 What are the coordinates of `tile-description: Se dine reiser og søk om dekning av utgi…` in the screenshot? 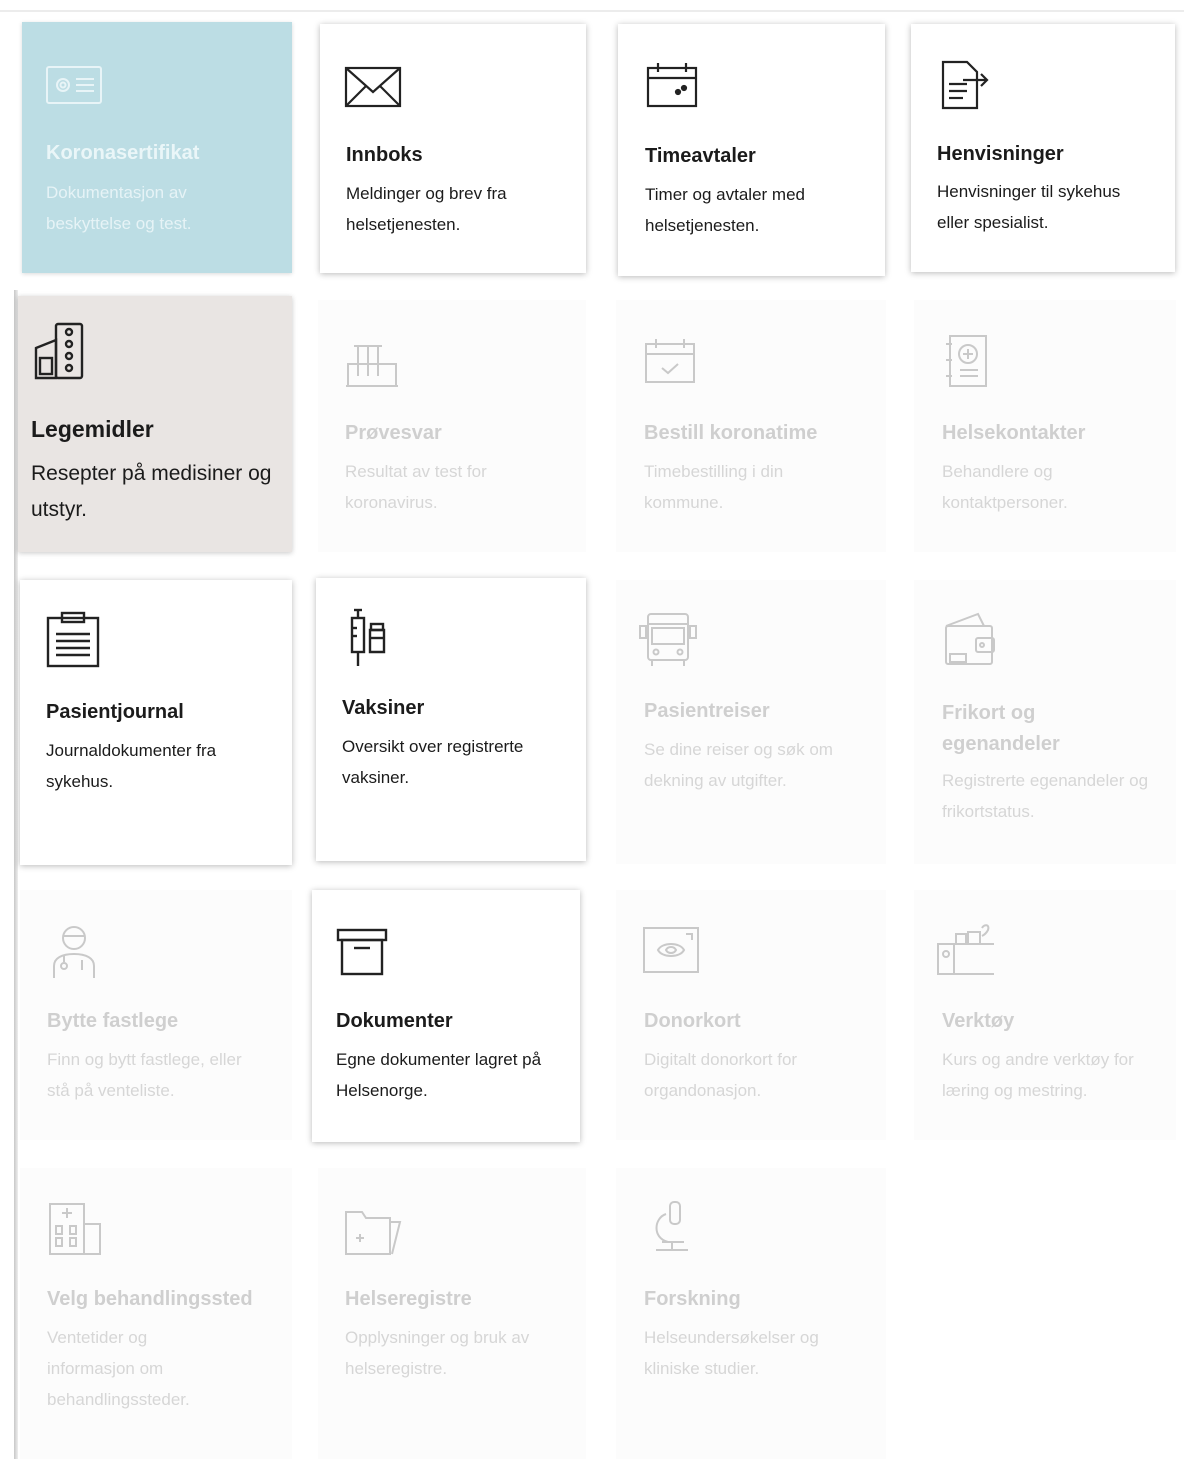 It's located at (738, 765).